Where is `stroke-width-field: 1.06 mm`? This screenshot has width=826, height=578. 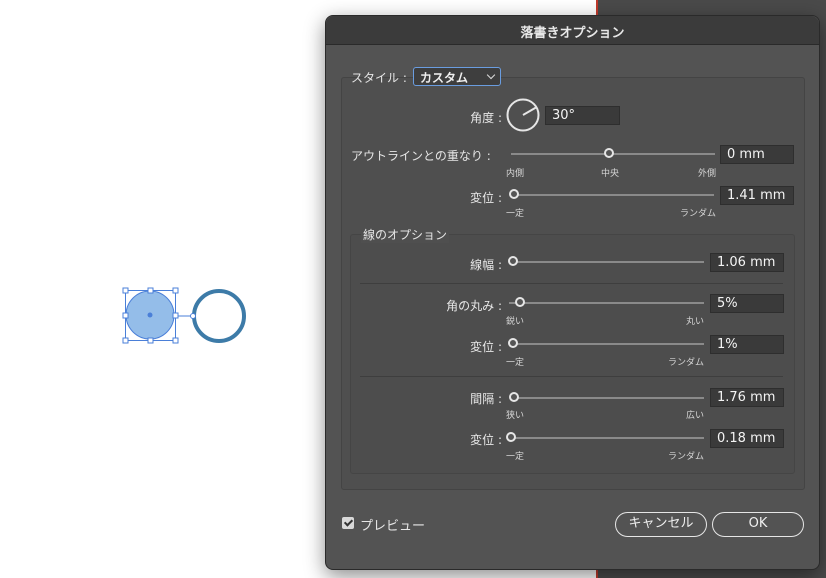
stroke-width-field: 1.06 mm is located at coordinates (747, 262).